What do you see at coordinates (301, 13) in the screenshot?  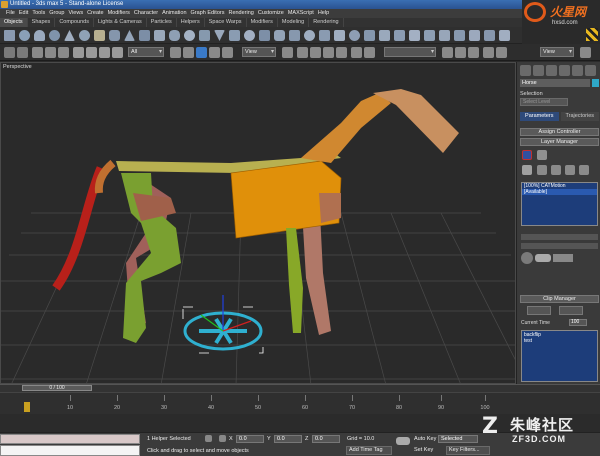 I see `menu-maxscript: MAXScript` at bounding box center [301, 13].